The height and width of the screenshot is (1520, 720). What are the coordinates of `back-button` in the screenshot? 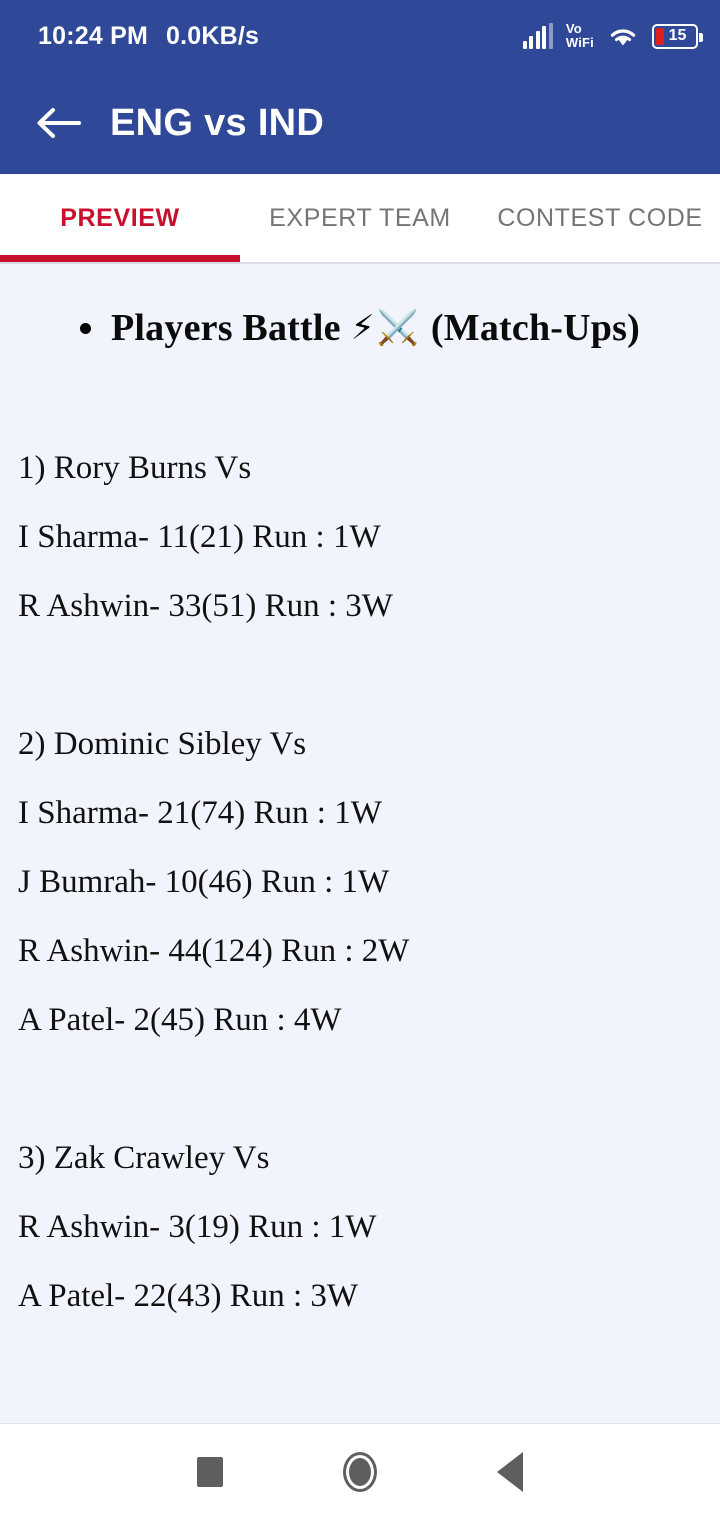 It's located at (58, 123).